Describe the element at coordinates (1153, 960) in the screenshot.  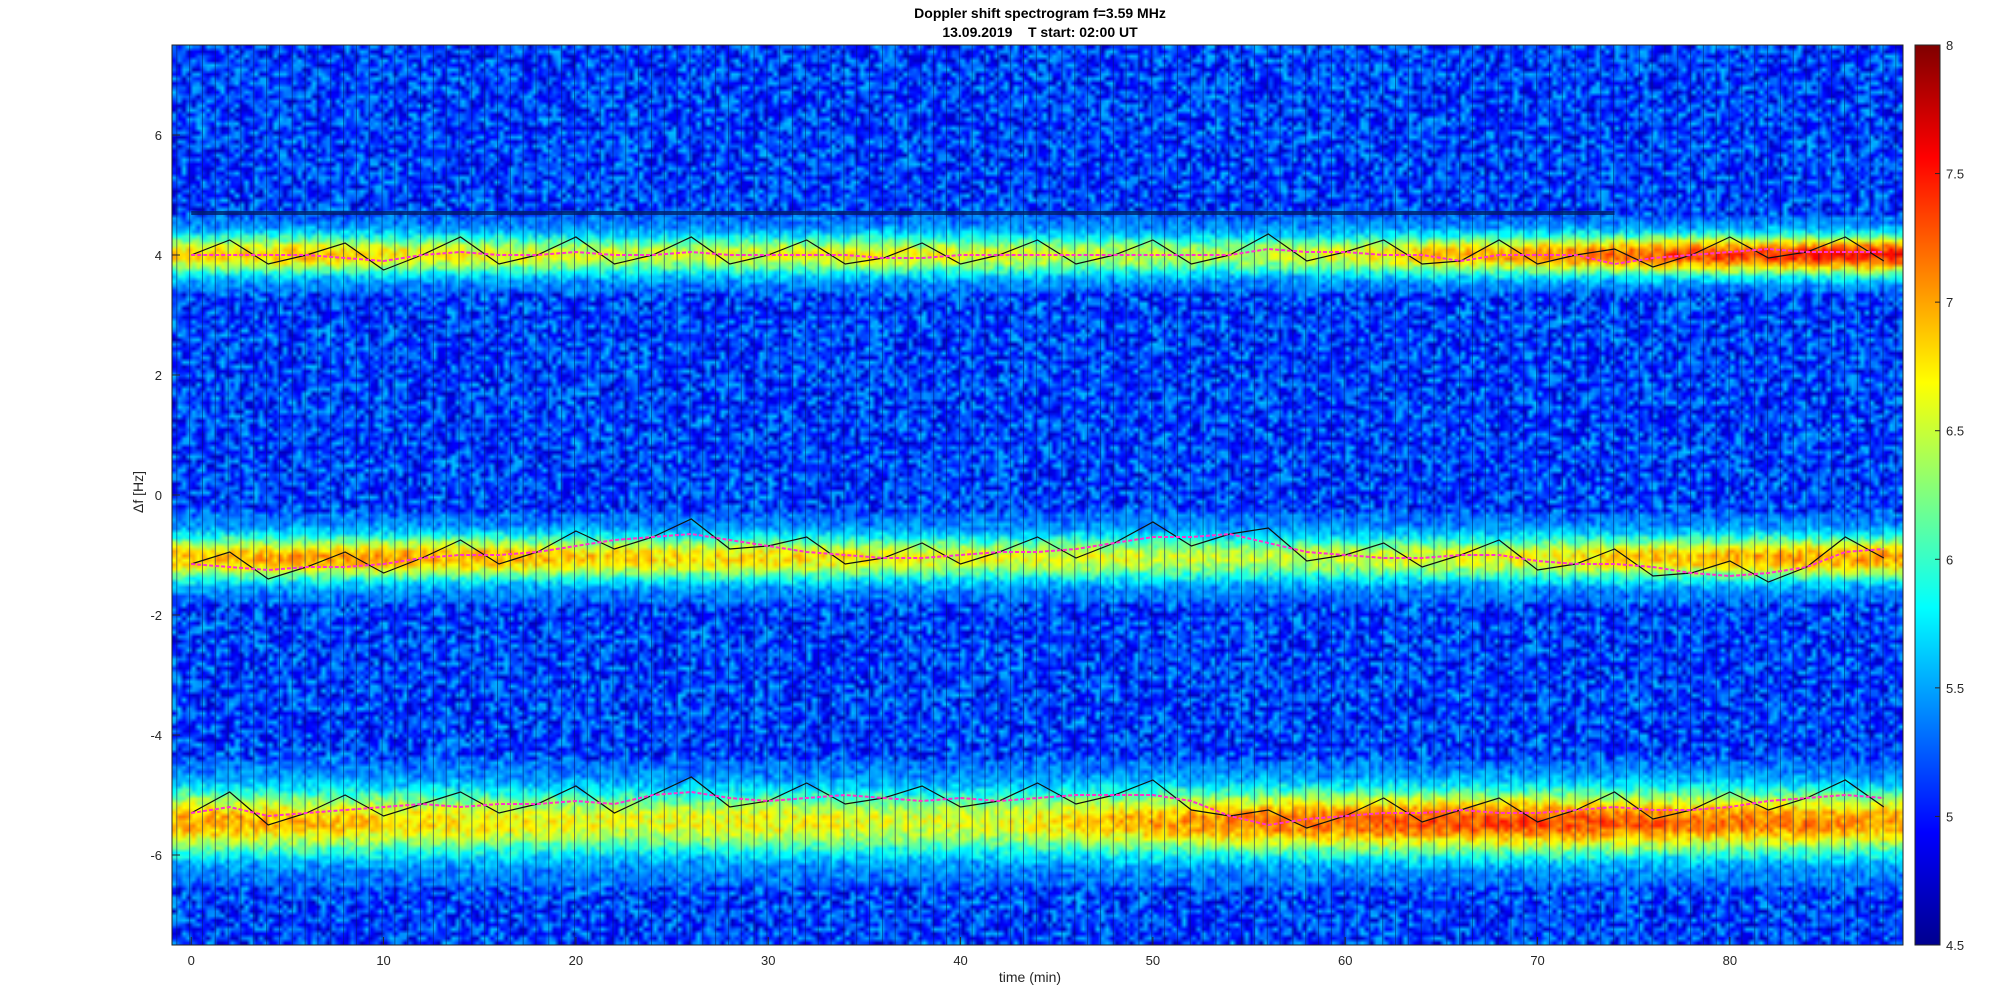
I see `x-tick-label: 50` at that location.